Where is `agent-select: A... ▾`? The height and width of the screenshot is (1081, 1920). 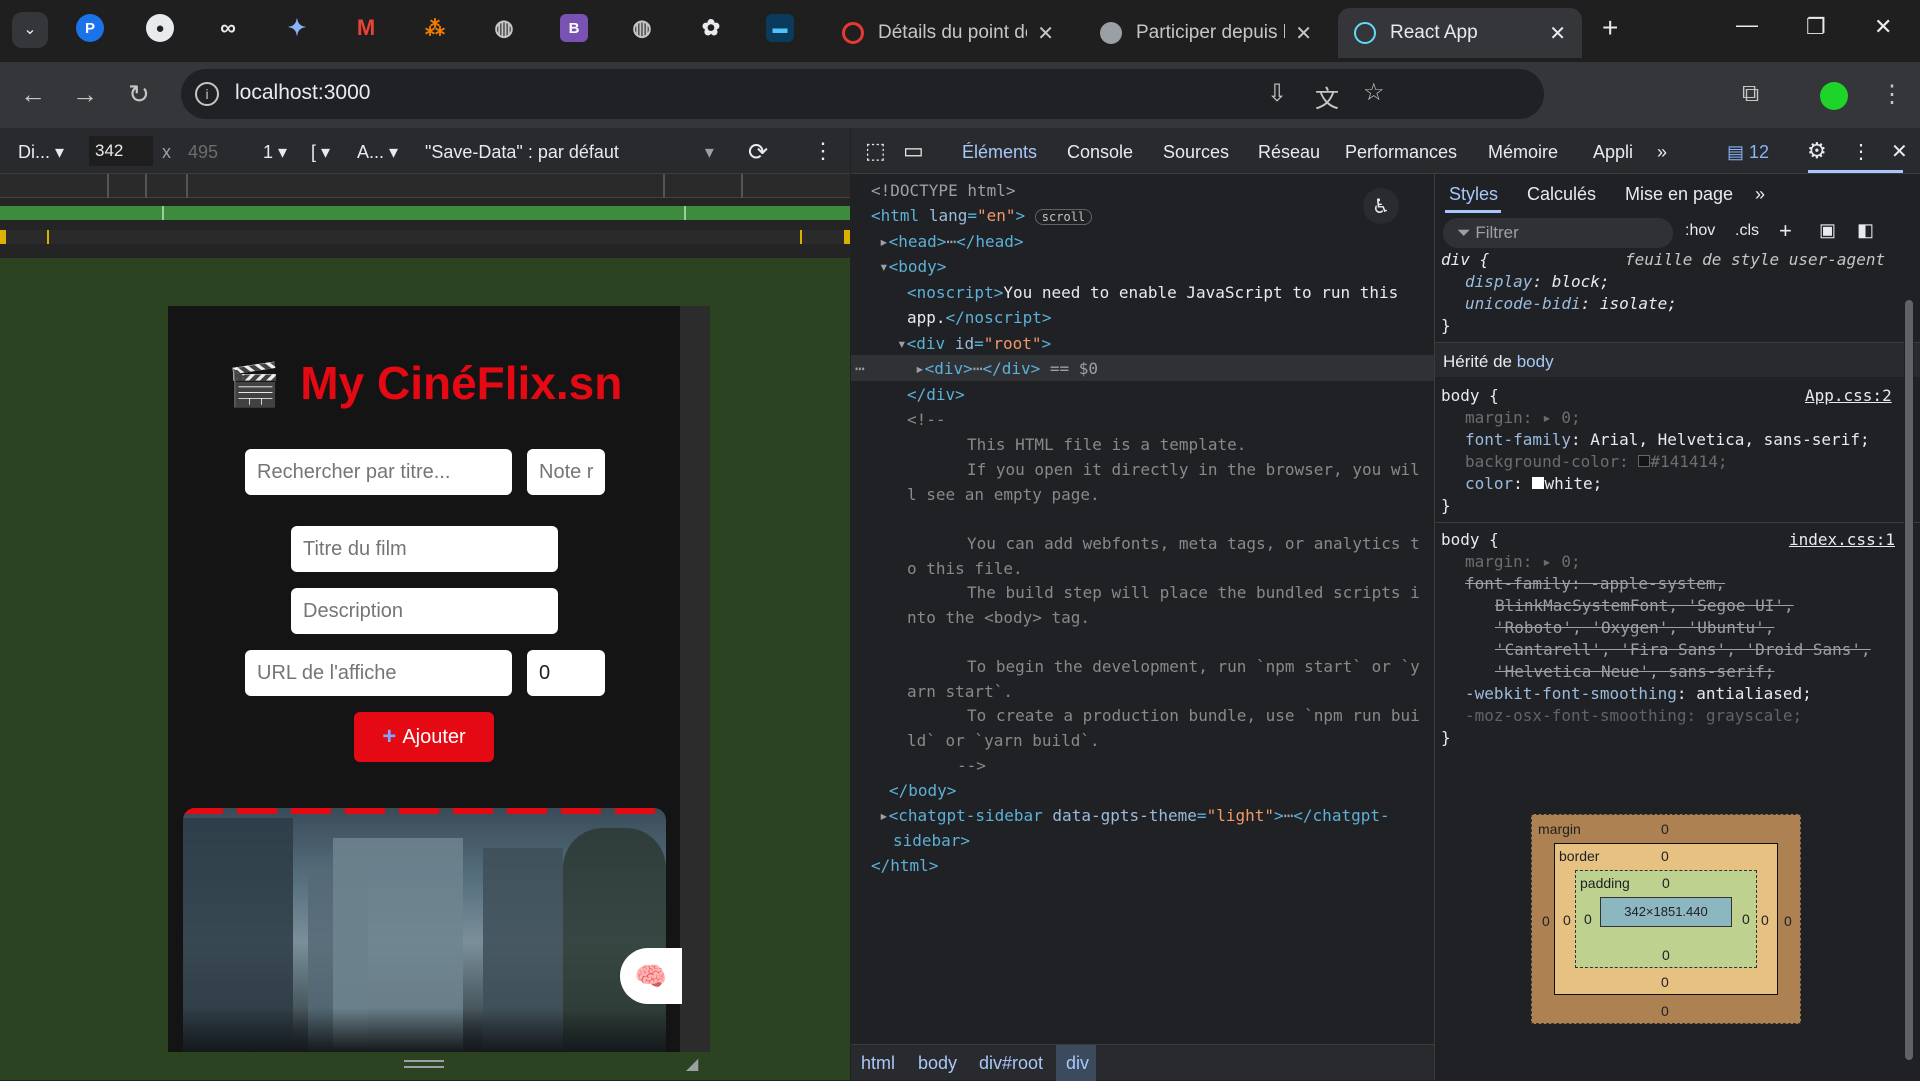
agent-select: A... ▾ is located at coordinates (377, 152).